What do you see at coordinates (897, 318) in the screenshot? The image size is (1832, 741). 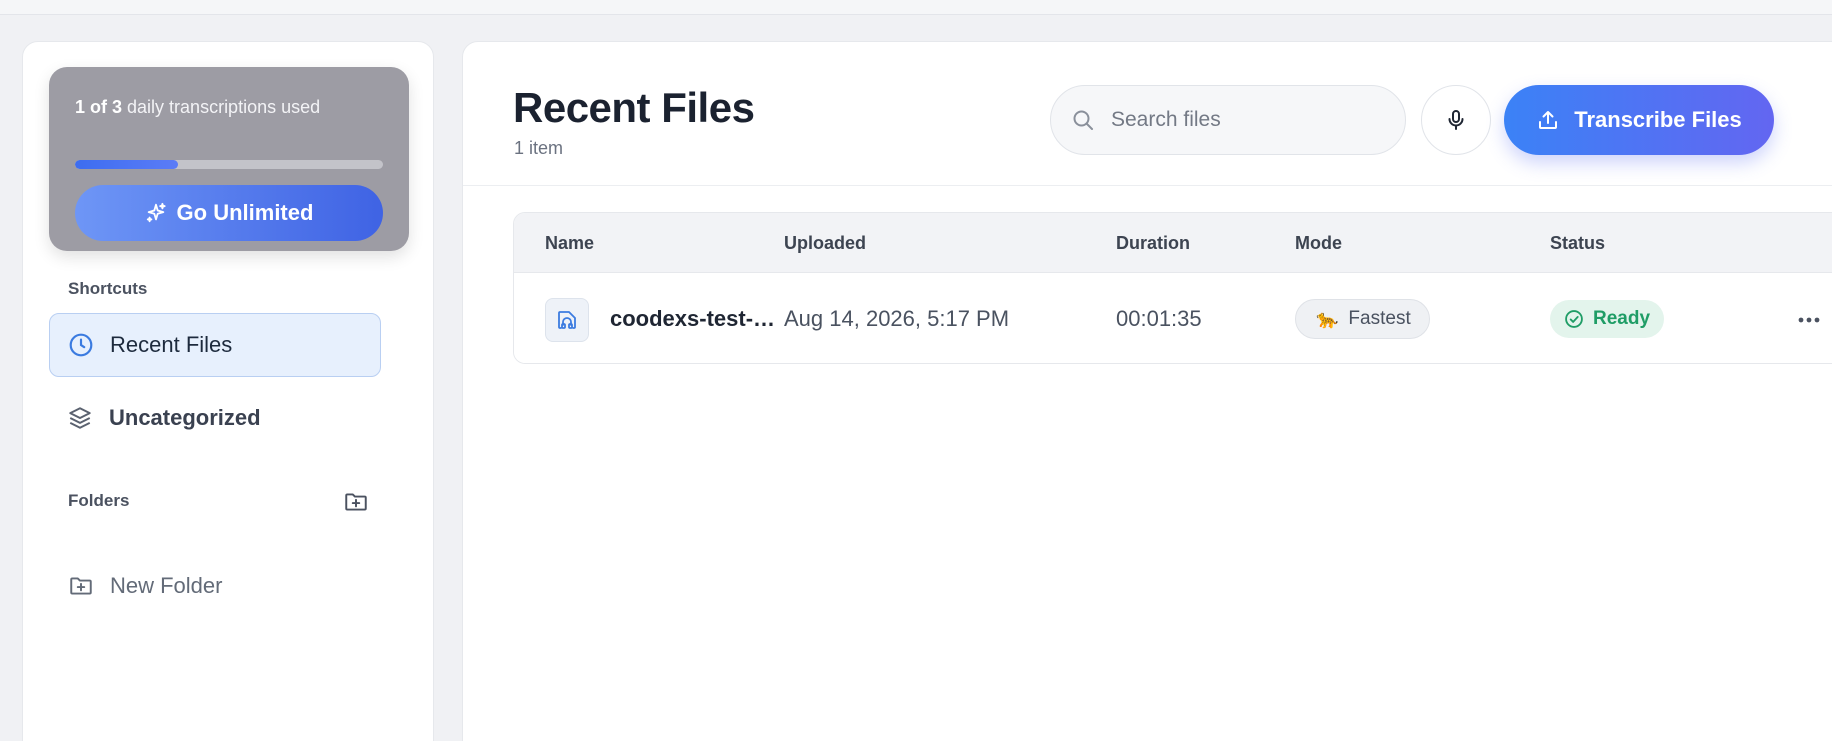 I see `file-uploaded: Aug 14, 2026, 5:17 PM` at bounding box center [897, 318].